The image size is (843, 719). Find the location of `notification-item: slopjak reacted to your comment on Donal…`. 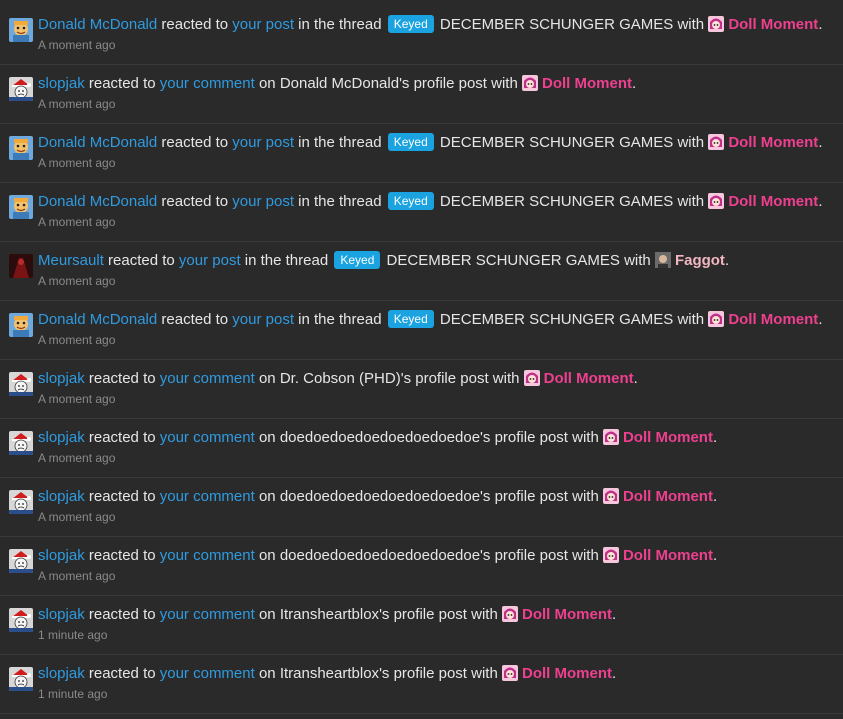

notification-item: slopjak reacted to your comment on Donal… is located at coordinates (421, 94).